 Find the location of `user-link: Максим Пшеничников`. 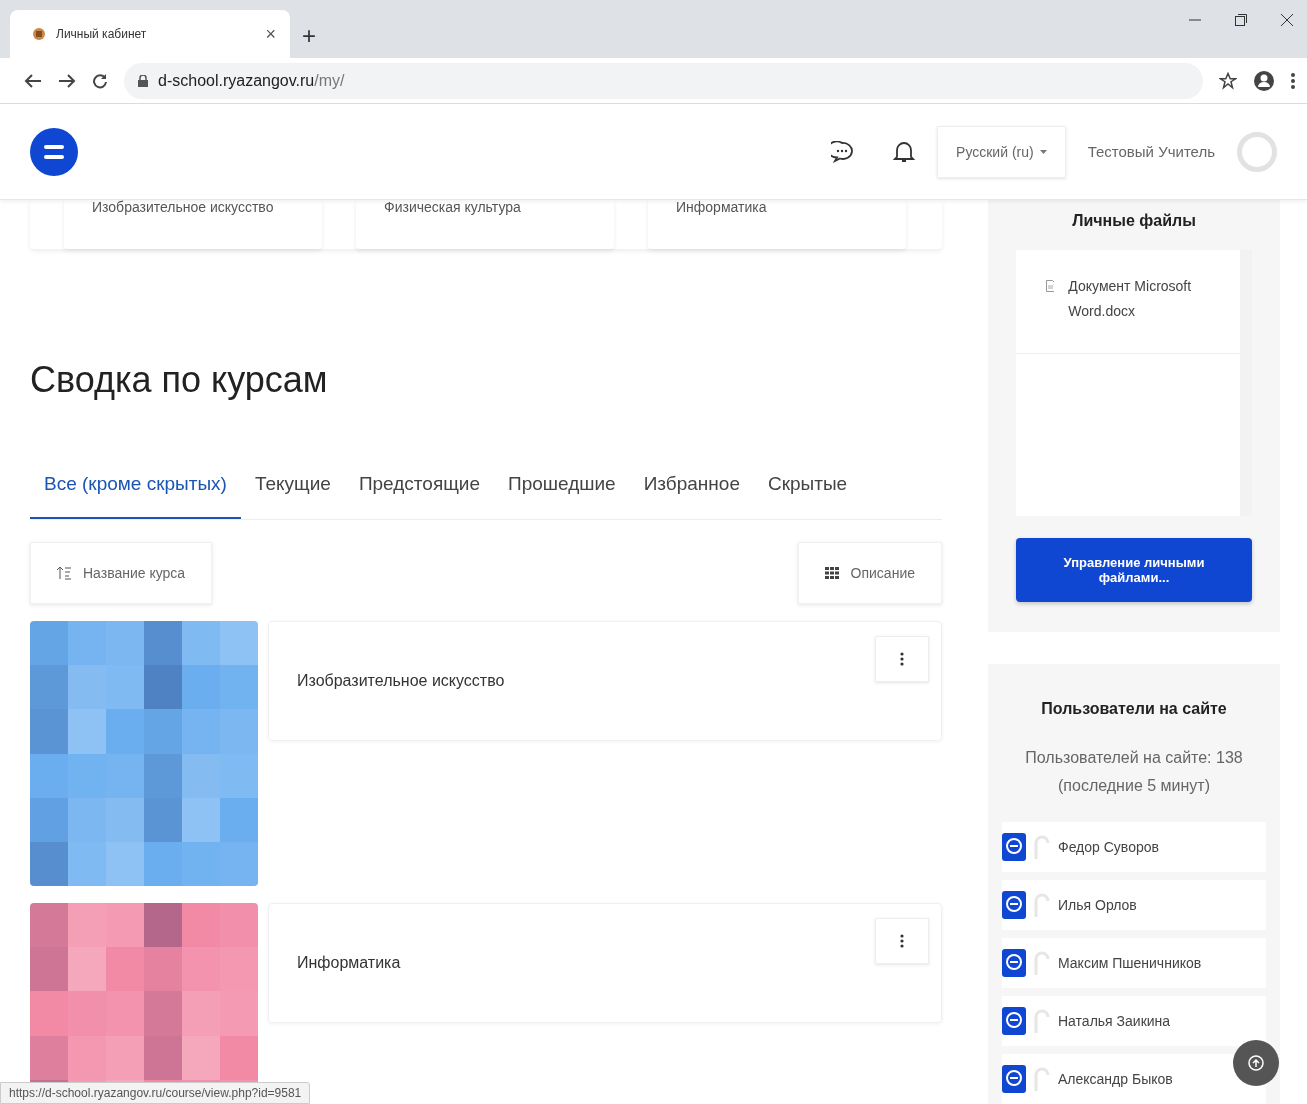

user-link: Максим Пшеничников is located at coordinates (1130, 963).